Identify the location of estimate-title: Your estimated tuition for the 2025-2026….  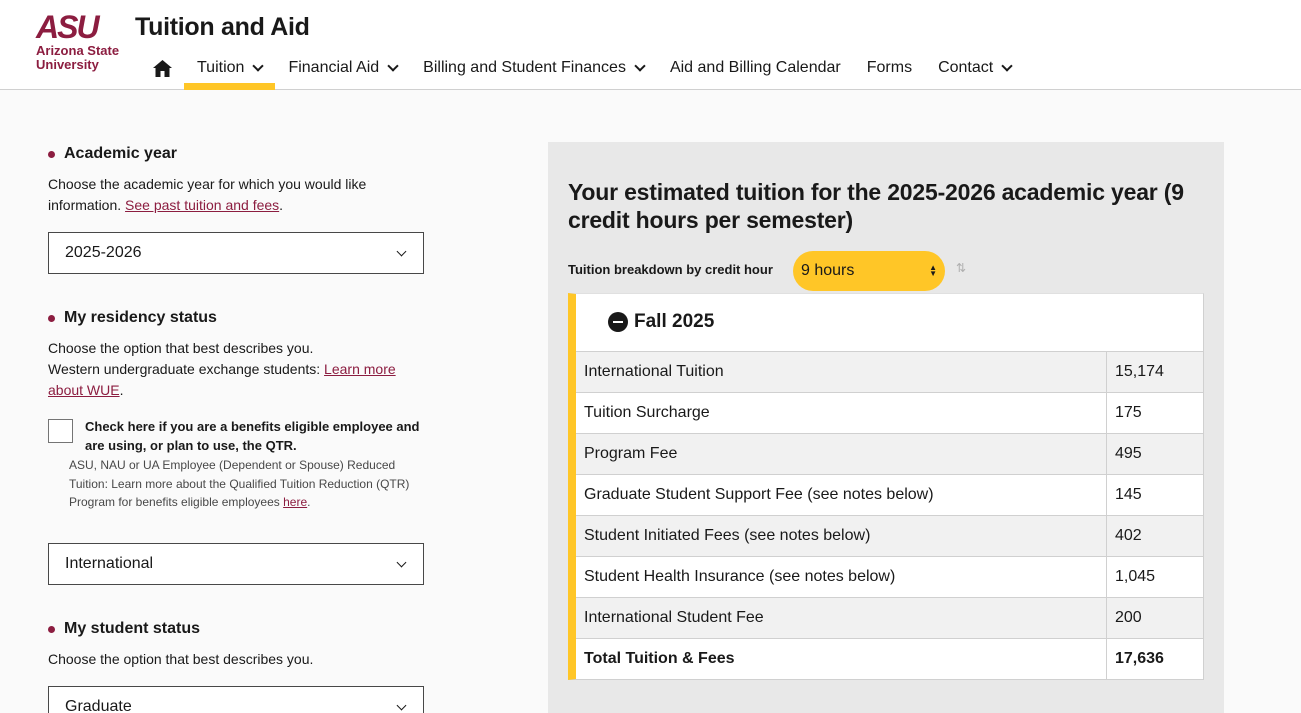
(876, 206).